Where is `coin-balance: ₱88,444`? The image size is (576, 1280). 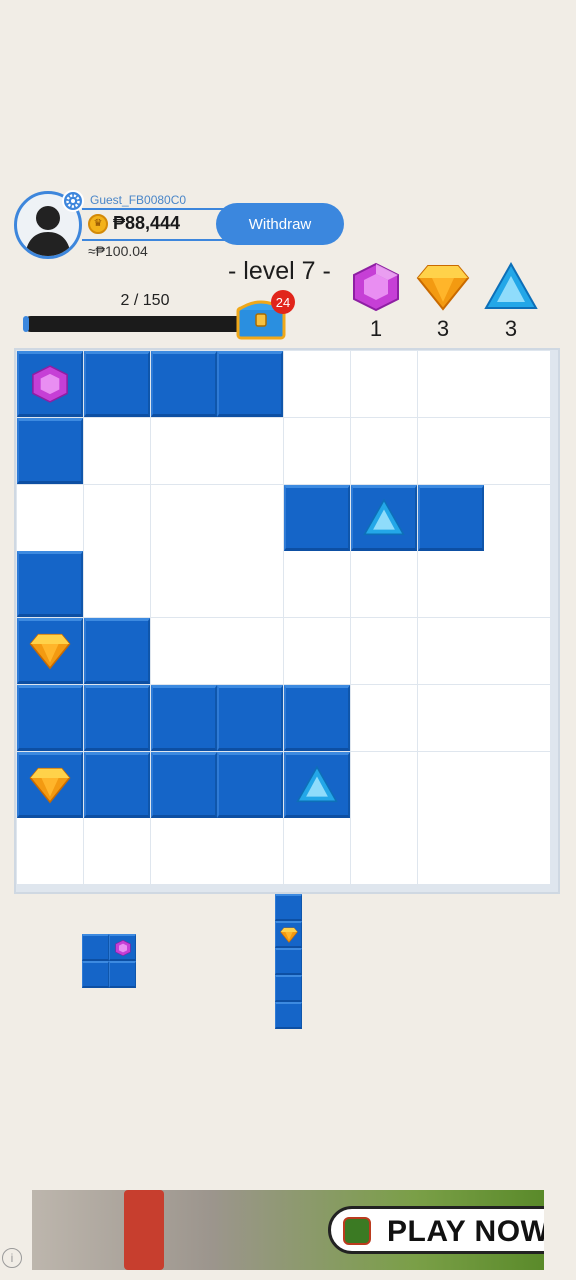 coin-balance: ₱88,444 is located at coordinates (147, 223).